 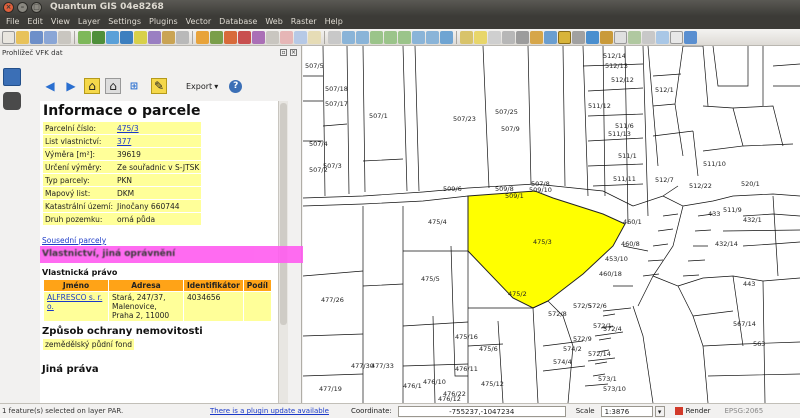 What do you see at coordinates (158, 167) in the screenshot?
I see `info-value: Ze souřadnic v S-JTSK` at bounding box center [158, 167].